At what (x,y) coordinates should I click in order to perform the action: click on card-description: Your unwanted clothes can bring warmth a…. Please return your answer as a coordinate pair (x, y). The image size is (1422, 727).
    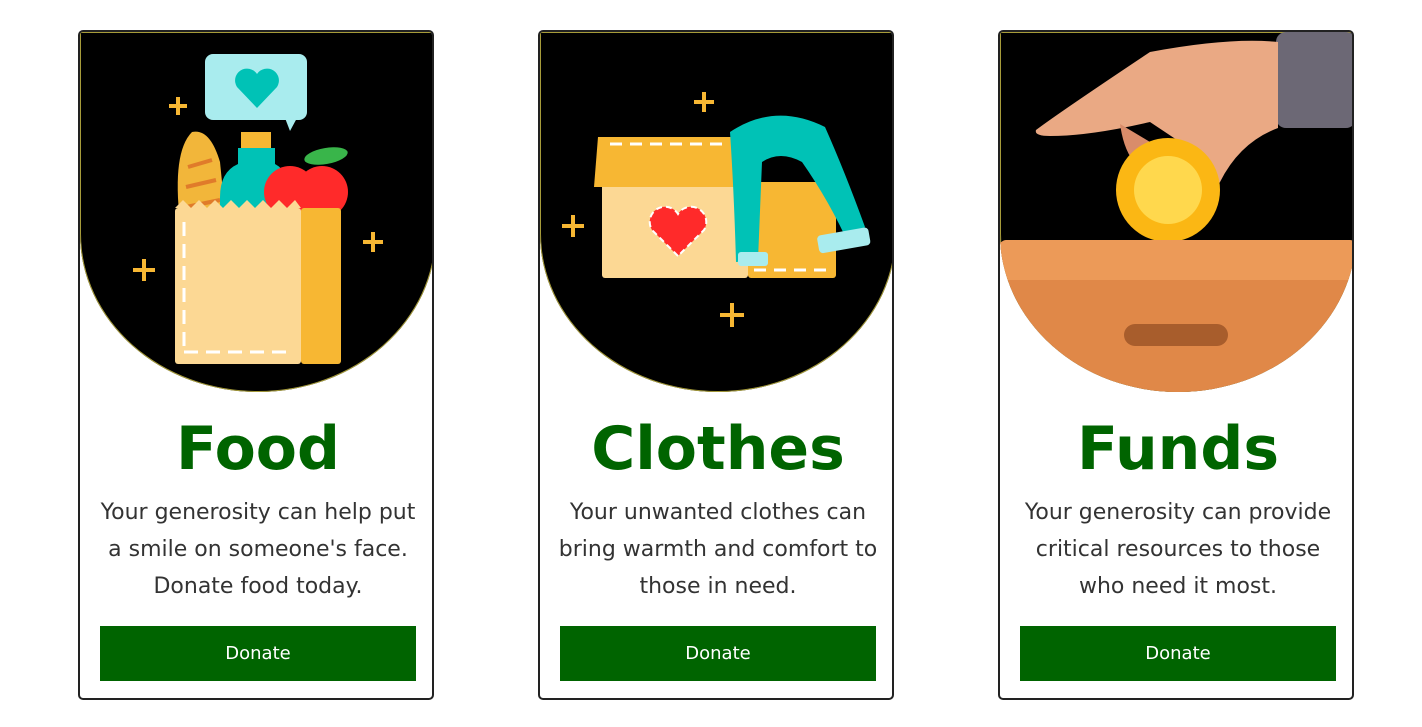
    Looking at the image, I should click on (718, 549).